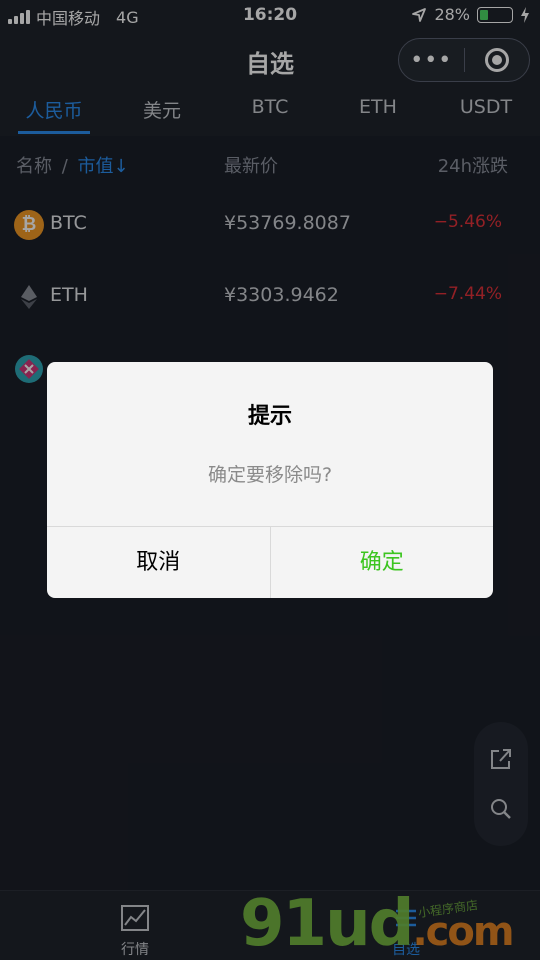 The height and width of the screenshot is (960, 540). What do you see at coordinates (159, 562) in the screenshot?
I see `cancel-button: 取消` at bounding box center [159, 562].